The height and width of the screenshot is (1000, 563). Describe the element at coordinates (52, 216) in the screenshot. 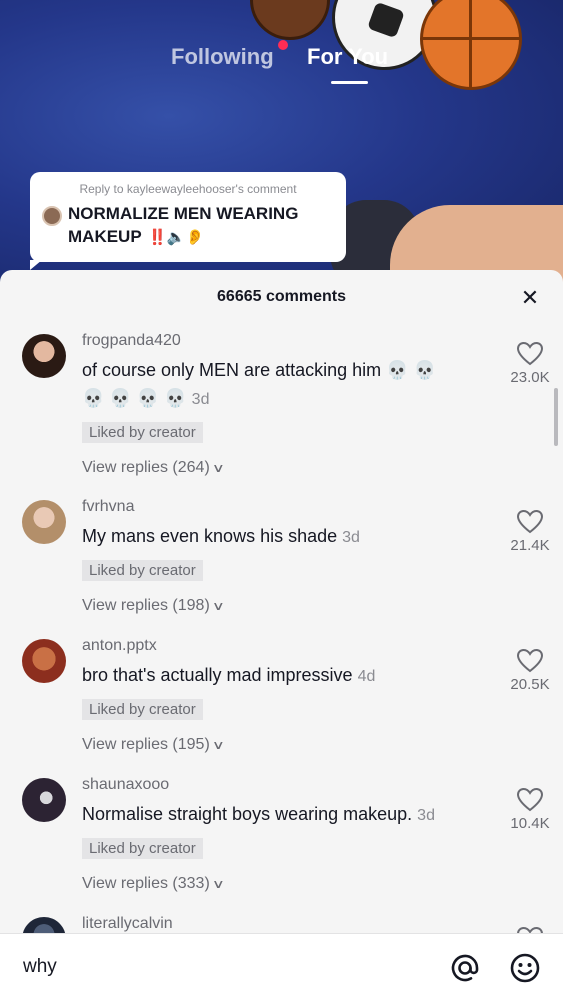

I see `reply-avatar` at that location.